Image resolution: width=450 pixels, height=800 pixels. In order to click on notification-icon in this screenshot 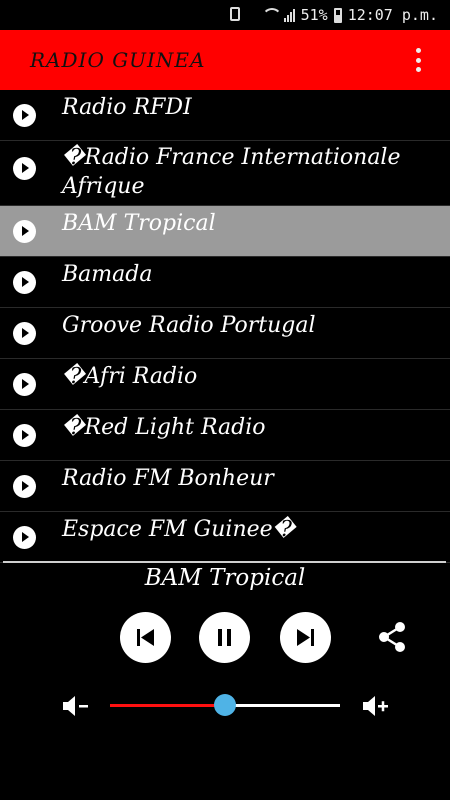, I will do `click(235, 14)`.